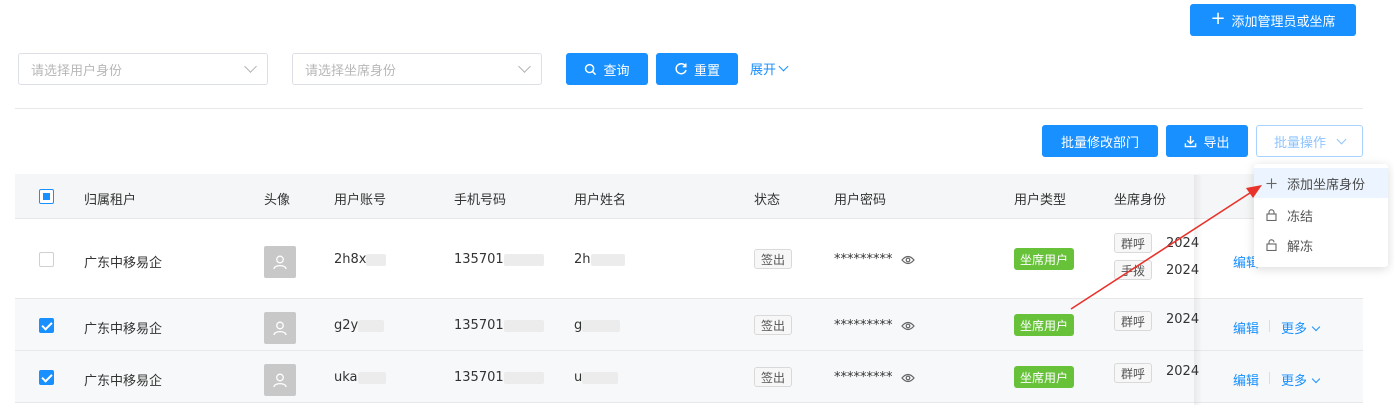  I want to click on column-header-phone: 手机号码, so click(480, 200).